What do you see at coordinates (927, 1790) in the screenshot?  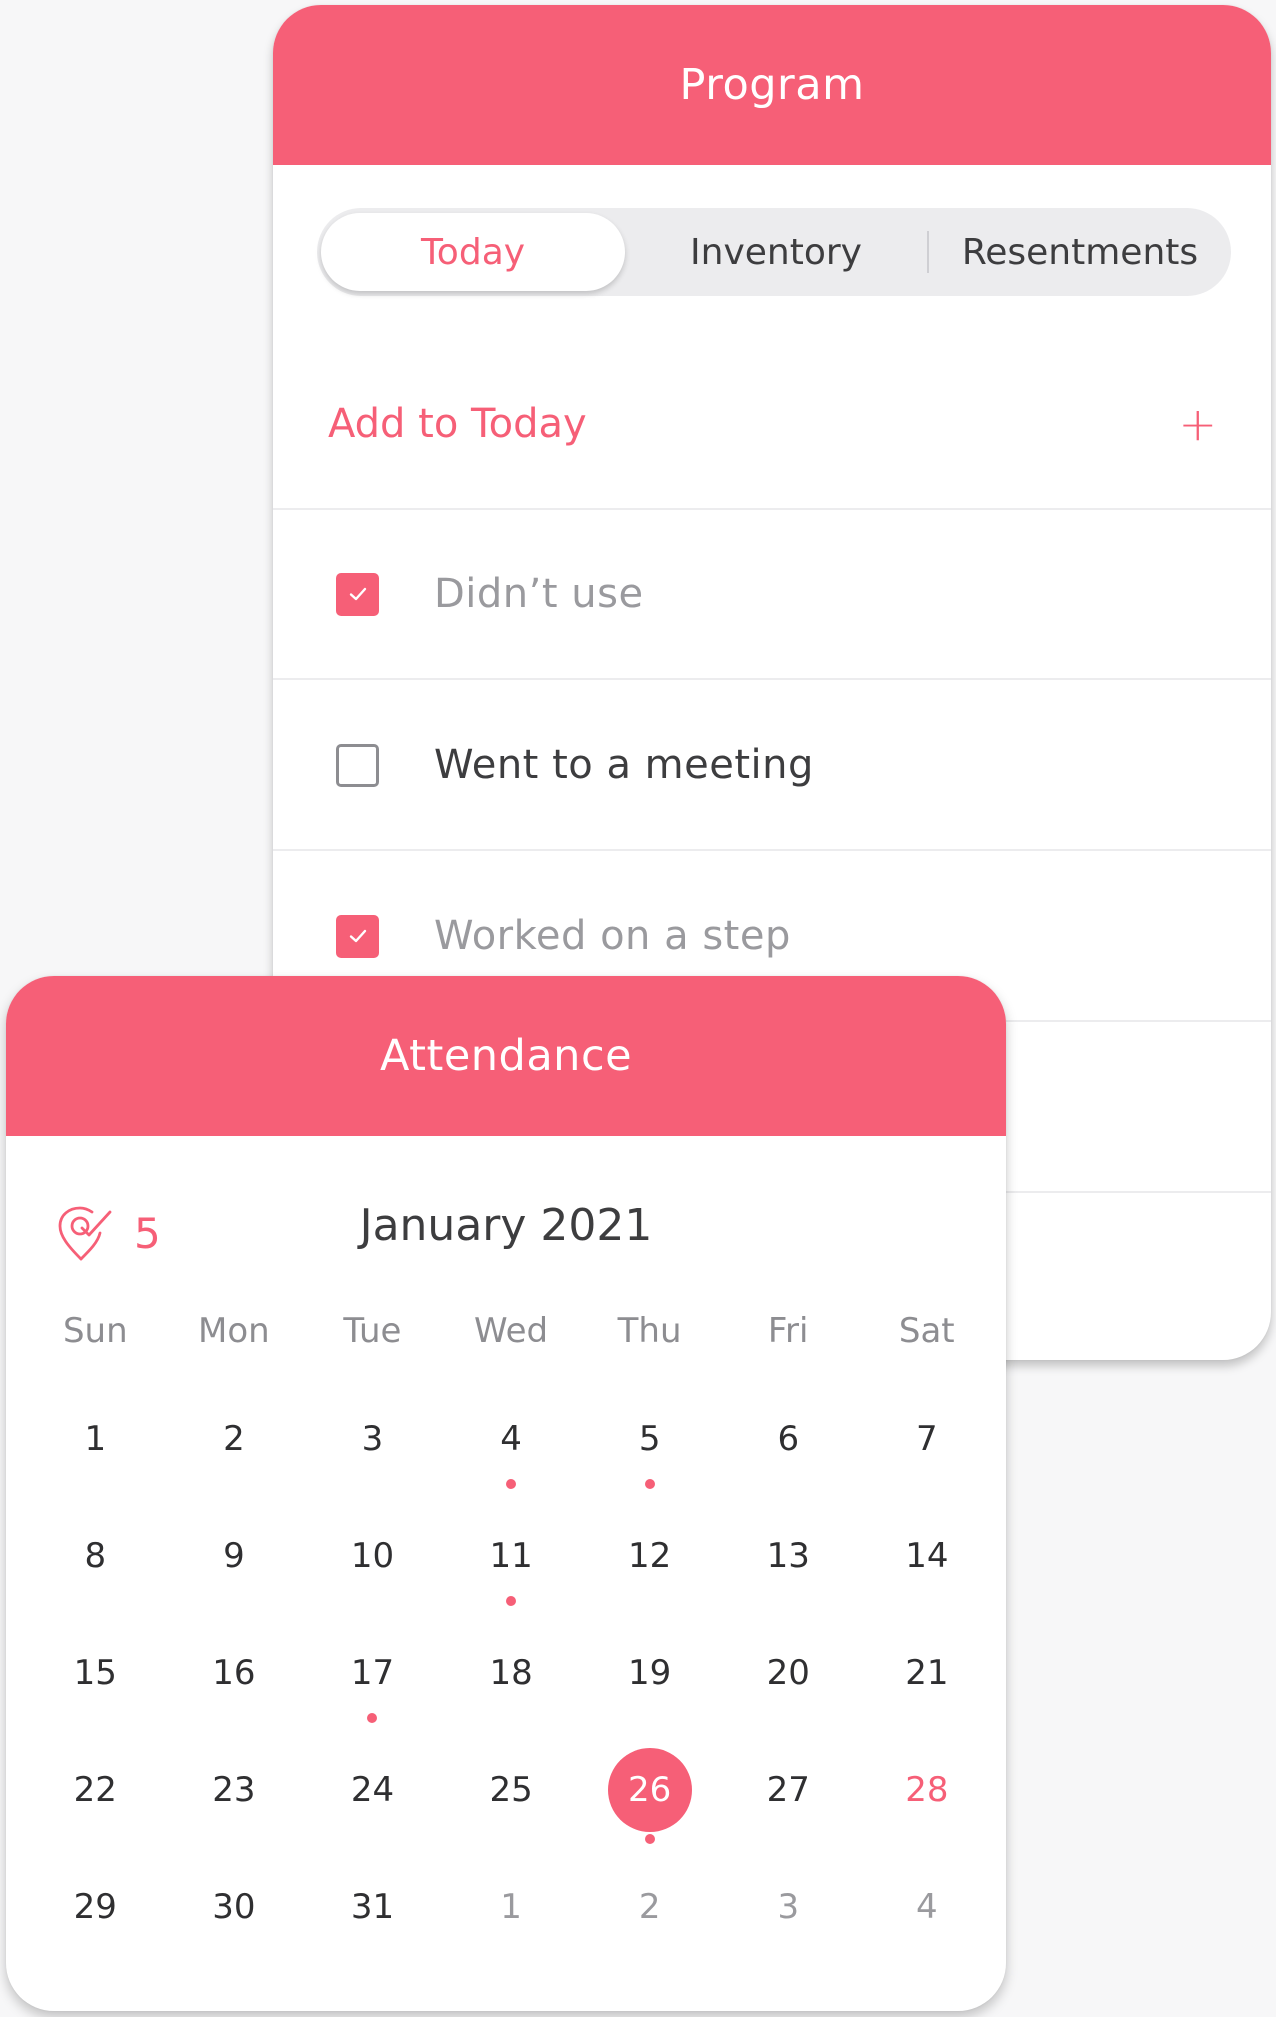 I see `calendar-day-number: 28` at bounding box center [927, 1790].